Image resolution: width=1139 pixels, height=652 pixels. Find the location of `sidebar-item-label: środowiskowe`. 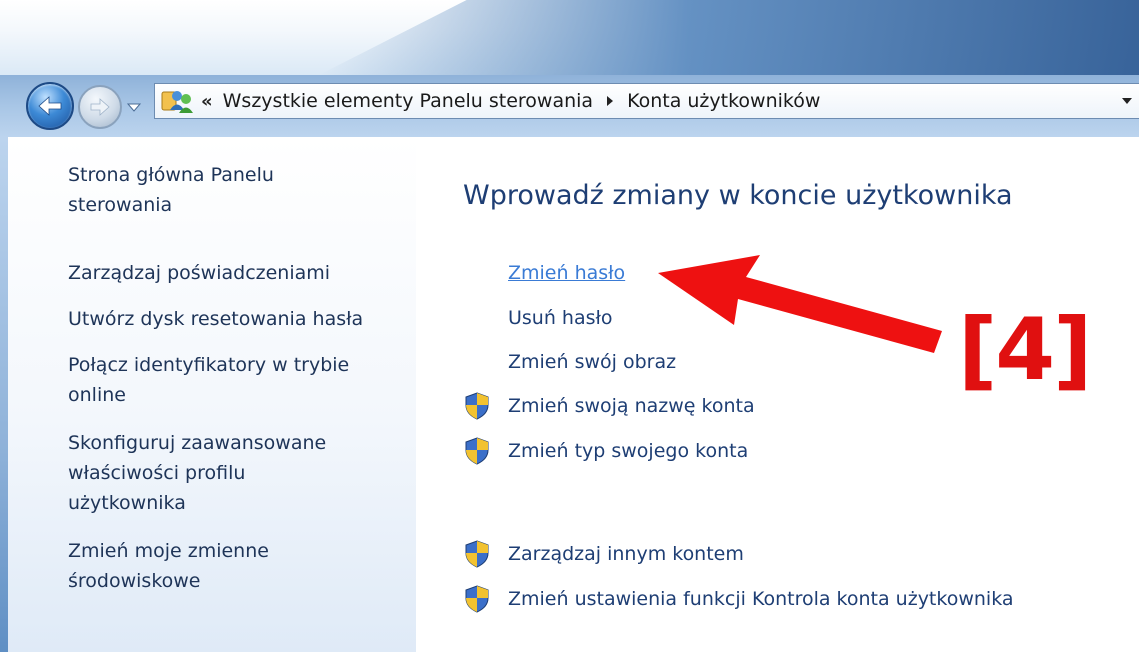

sidebar-item-label: środowiskowe is located at coordinates (134, 581).